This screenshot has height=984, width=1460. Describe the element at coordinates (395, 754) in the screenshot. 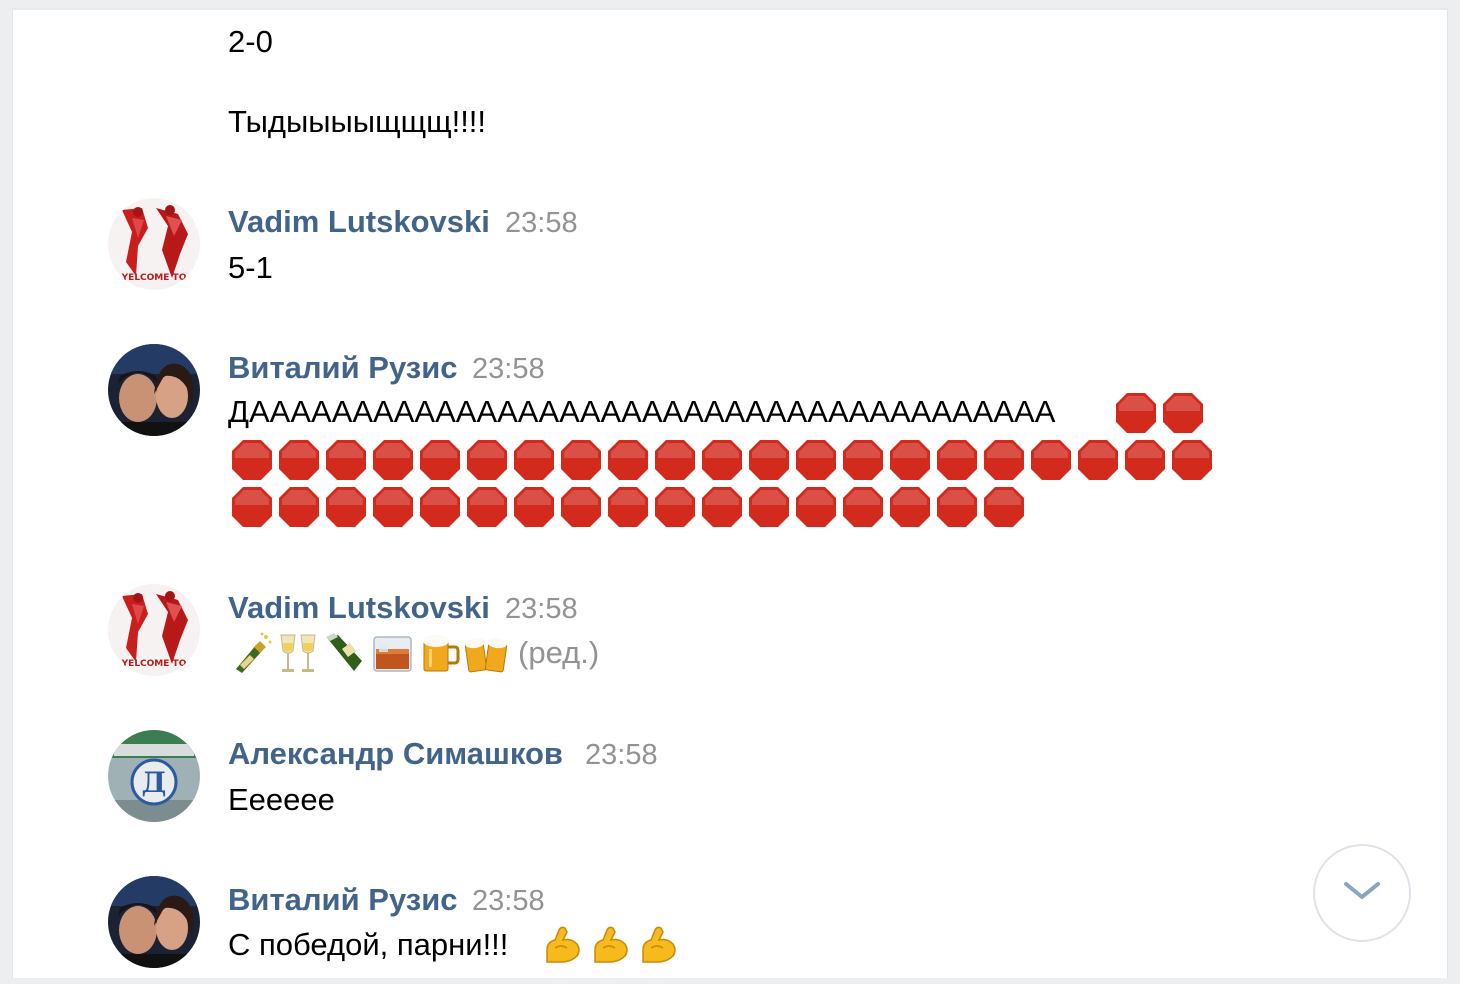

I see `author-name: Александр Симашков` at that location.